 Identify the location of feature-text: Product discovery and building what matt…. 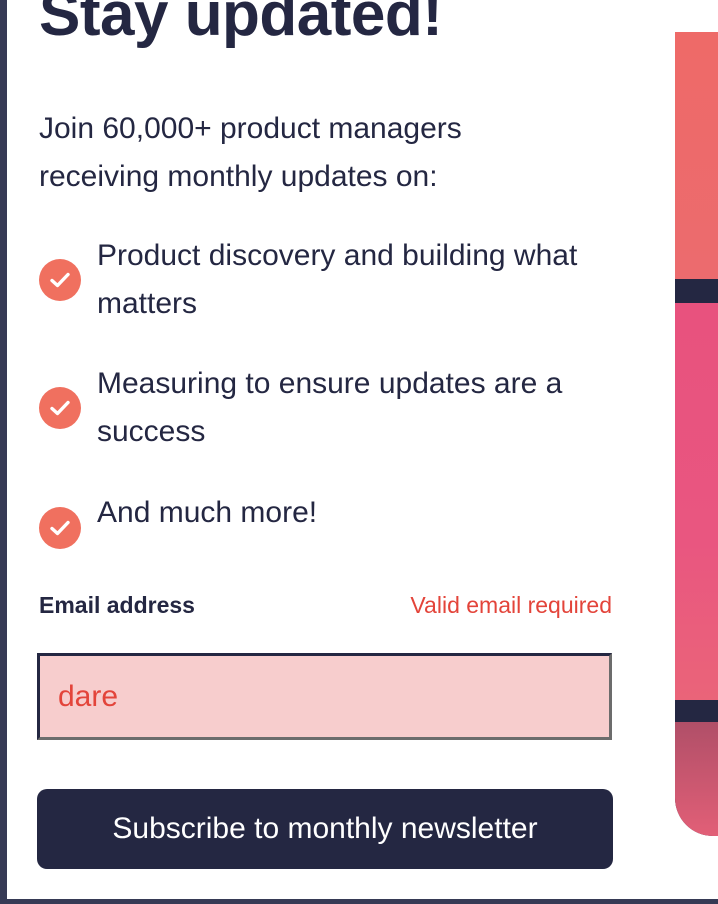
(337, 279).